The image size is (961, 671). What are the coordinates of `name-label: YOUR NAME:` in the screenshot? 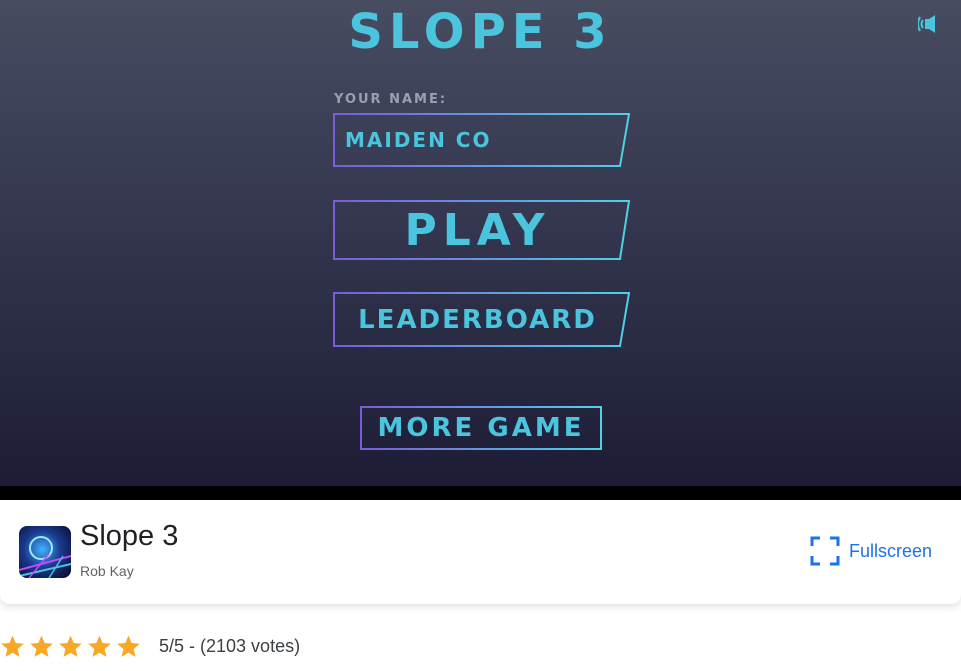 It's located at (391, 99).